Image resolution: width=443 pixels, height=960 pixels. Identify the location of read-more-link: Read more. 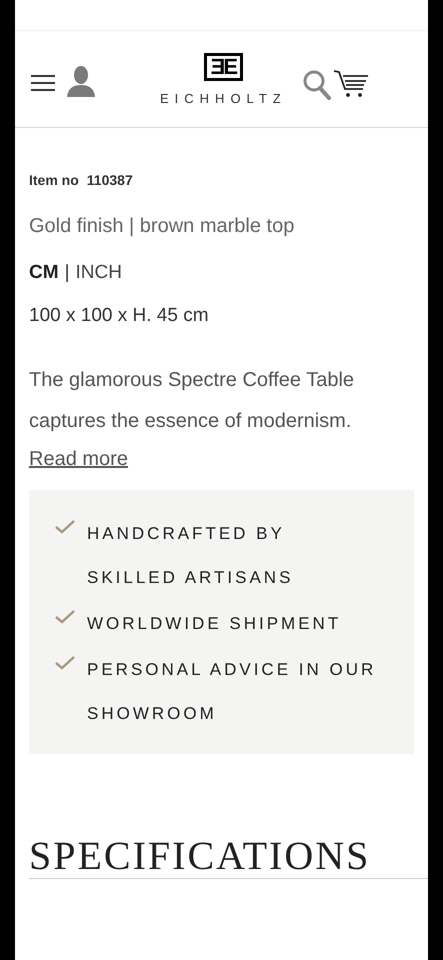
(78, 459).